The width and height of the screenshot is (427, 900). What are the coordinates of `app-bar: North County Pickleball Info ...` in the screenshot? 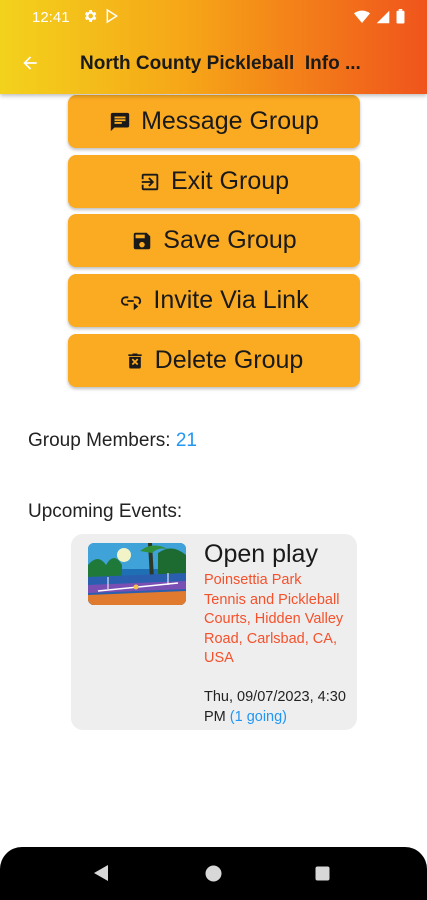 It's located at (213, 65).